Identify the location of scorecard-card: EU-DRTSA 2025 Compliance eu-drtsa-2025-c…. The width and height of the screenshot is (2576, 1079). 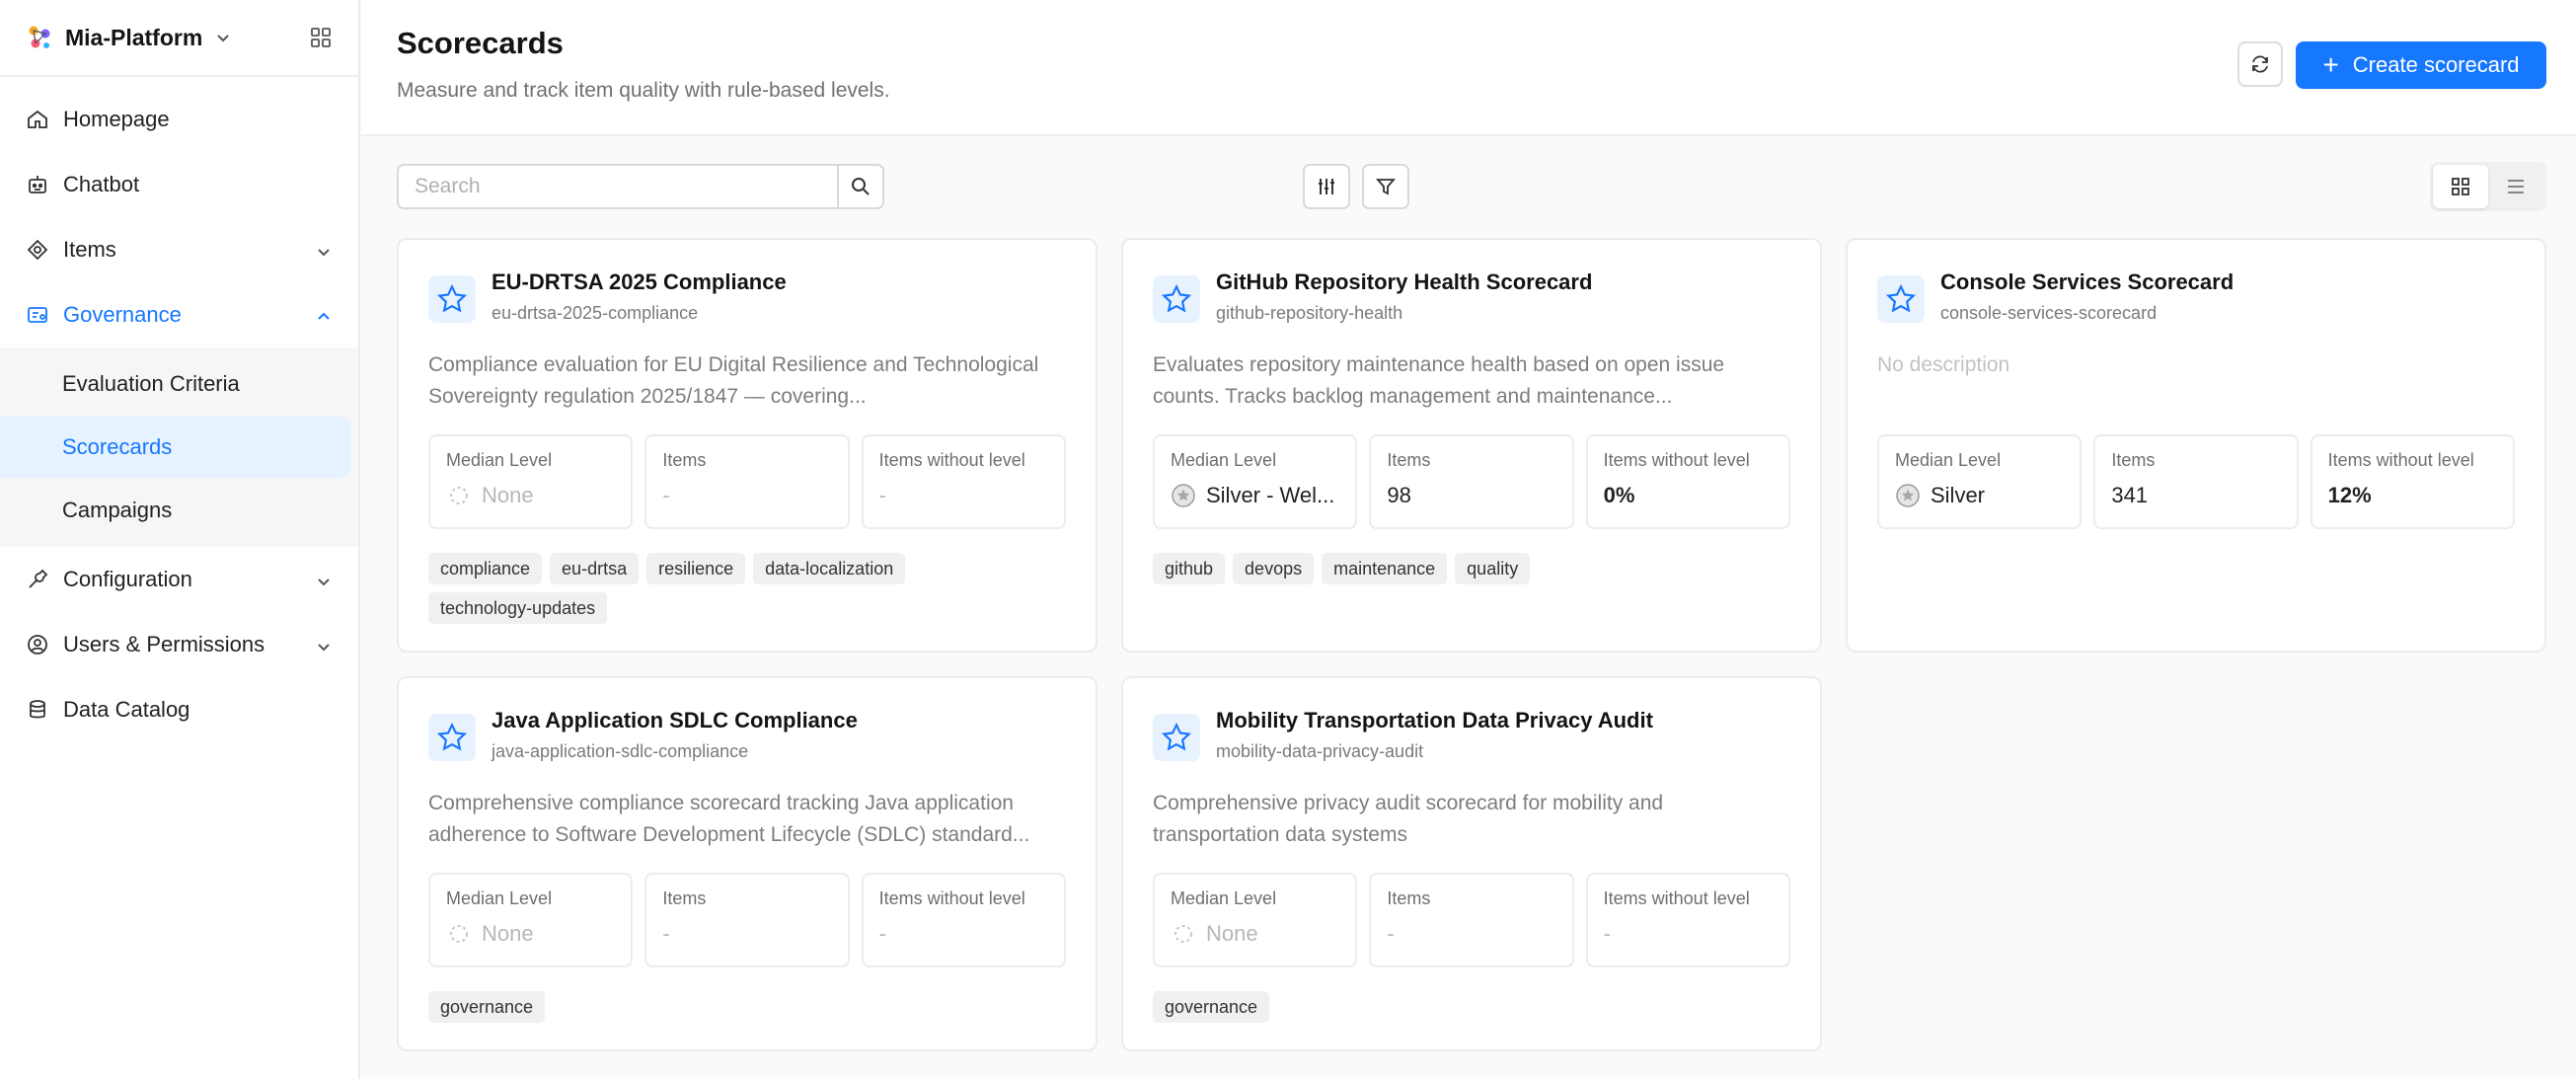
(747, 445).